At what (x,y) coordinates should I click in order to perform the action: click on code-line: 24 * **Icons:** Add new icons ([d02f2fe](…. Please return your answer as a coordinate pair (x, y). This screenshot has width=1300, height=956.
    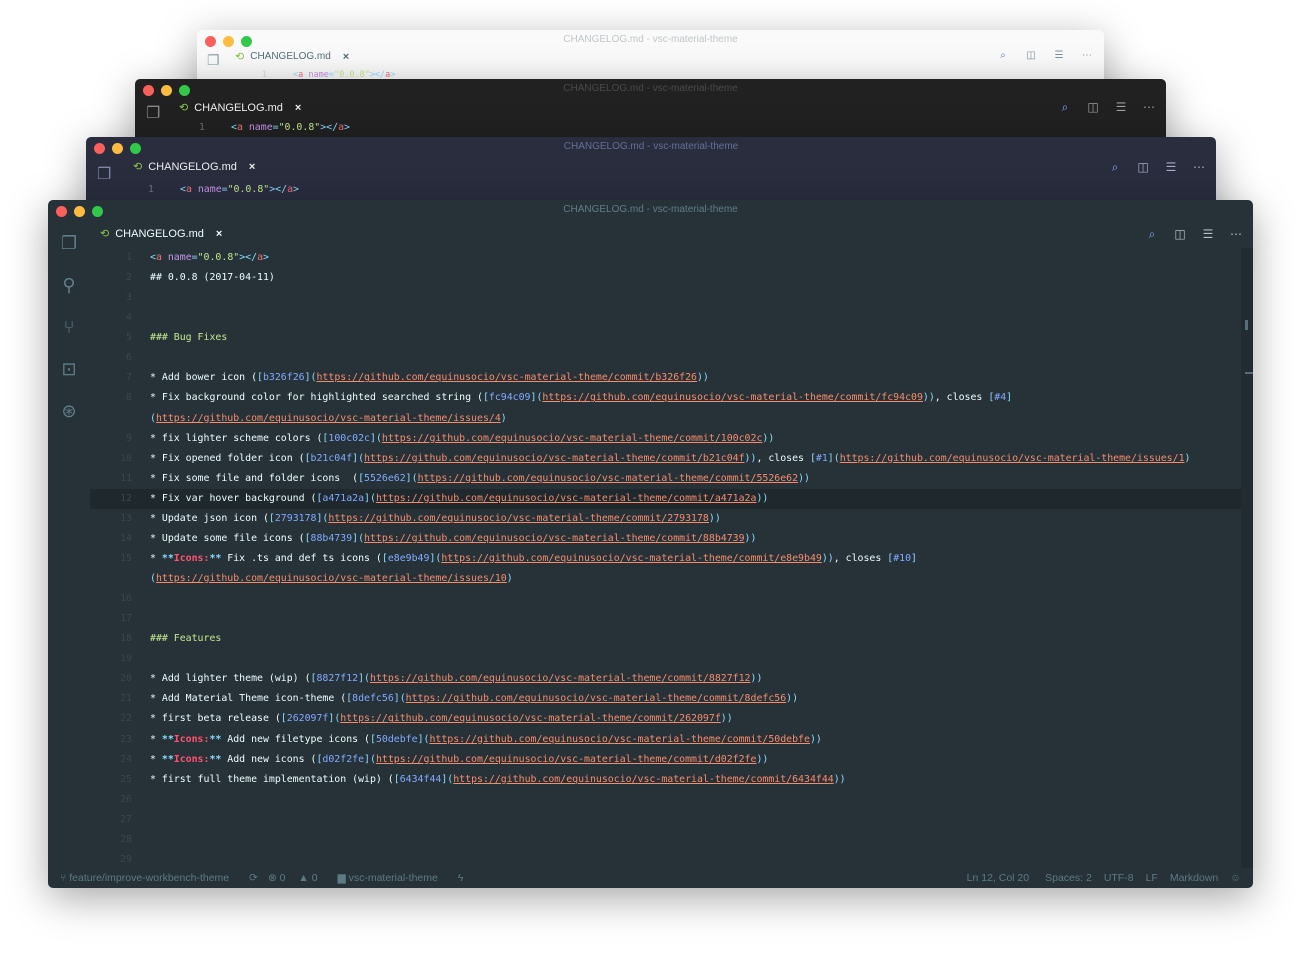
    Looking at the image, I should click on (671, 760).